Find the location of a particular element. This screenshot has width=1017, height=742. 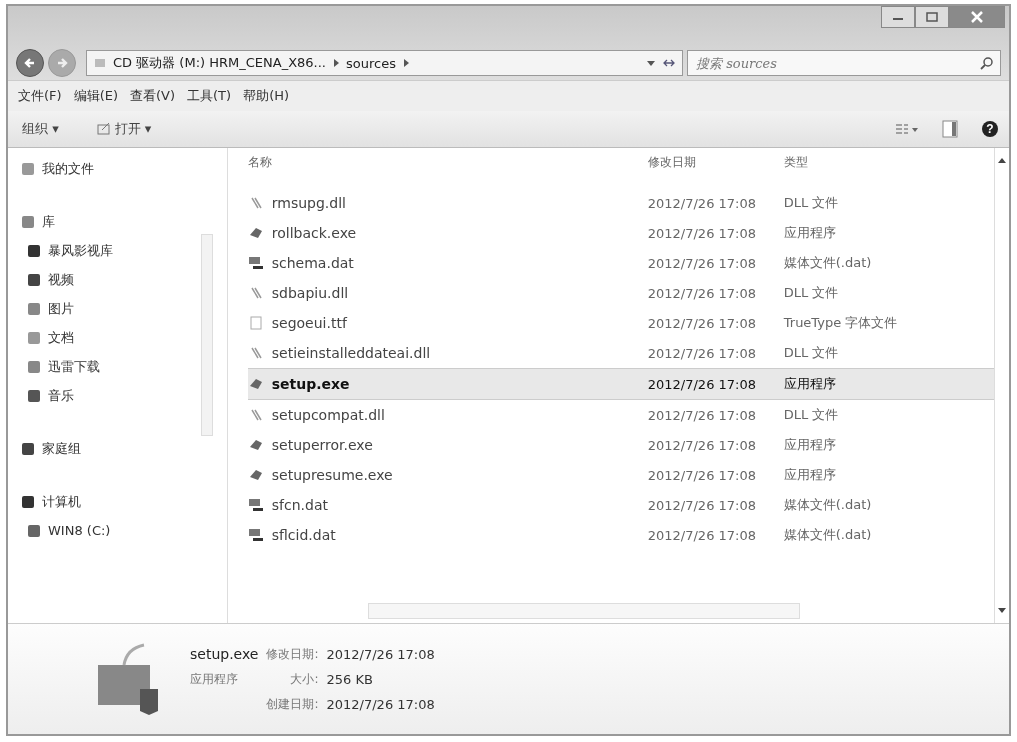

dropdown-icon is located at coordinates (651, 63).